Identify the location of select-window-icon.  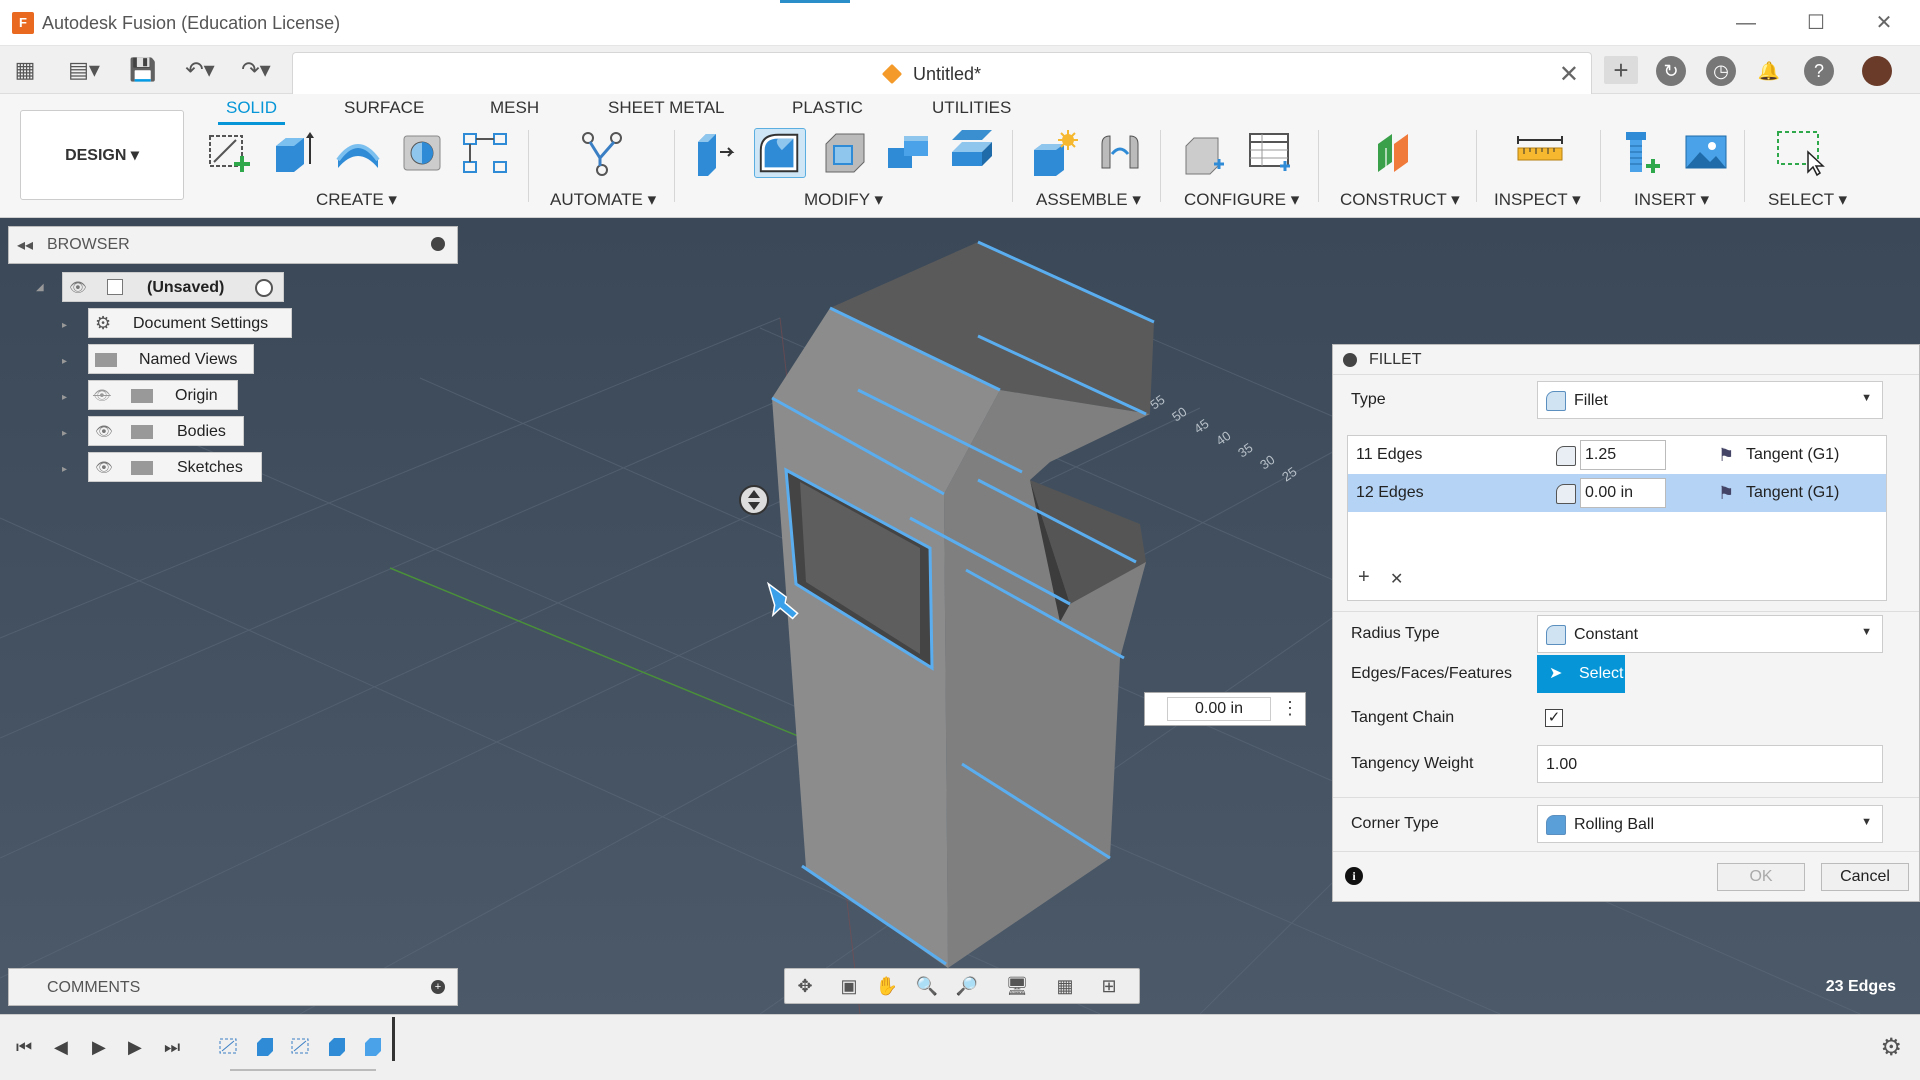
(1800, 153).